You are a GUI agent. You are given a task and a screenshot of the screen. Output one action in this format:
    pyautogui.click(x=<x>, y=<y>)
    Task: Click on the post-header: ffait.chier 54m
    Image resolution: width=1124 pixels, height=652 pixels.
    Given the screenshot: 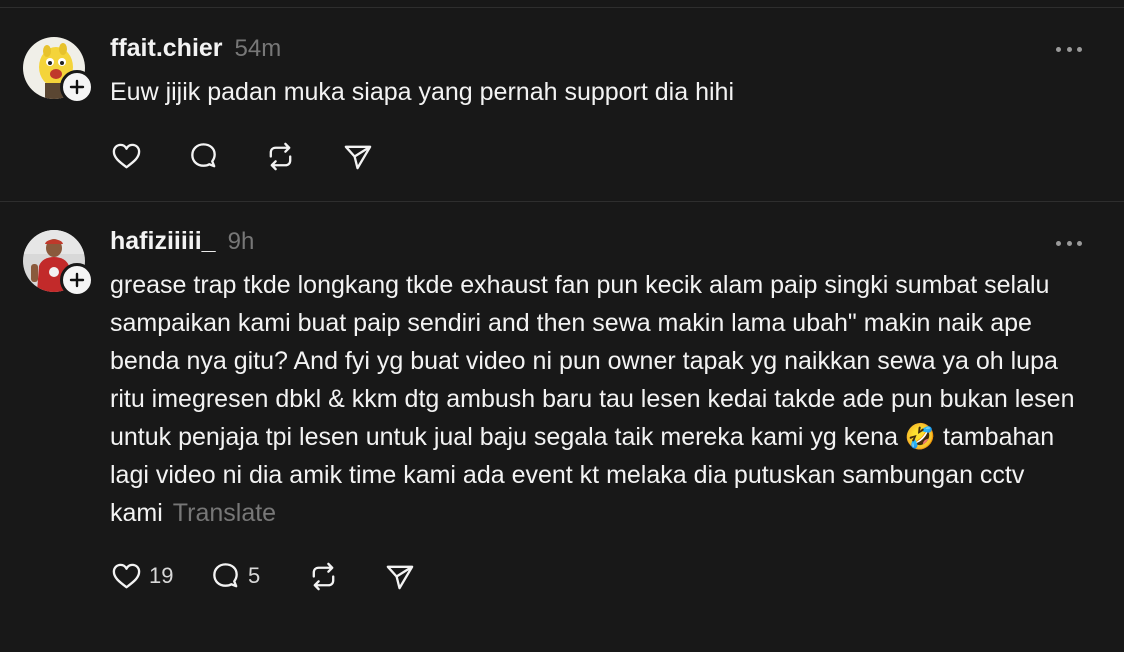 What is the action you would take?
    pyautogui.click(x=195, y=48)
    